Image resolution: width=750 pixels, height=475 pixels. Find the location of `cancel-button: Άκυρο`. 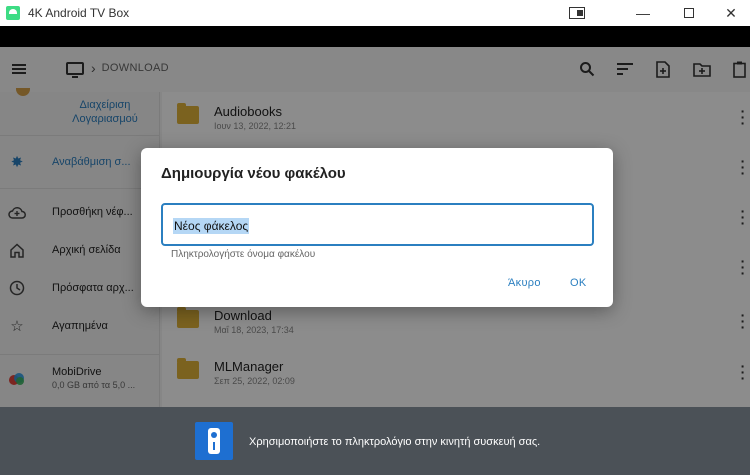

cancel-button: Άκυρο is located at coordinates (524, 283).